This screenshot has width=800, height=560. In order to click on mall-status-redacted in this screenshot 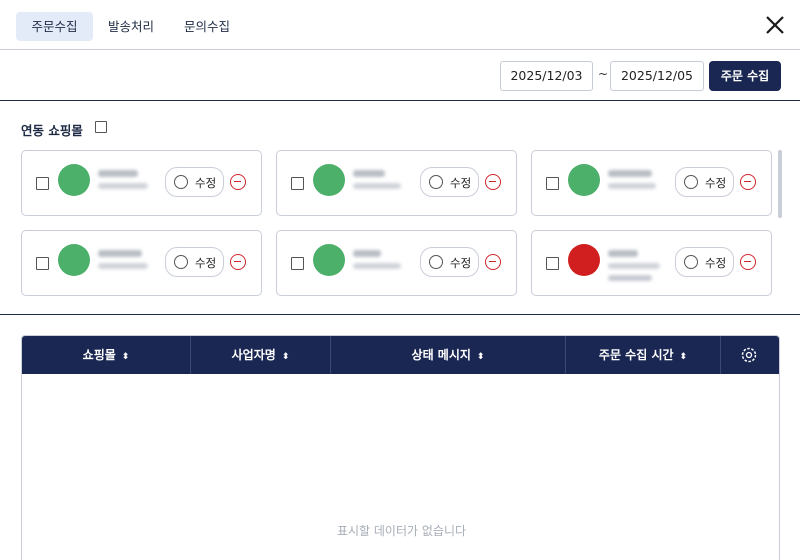, I will do `click(630, 278)`.